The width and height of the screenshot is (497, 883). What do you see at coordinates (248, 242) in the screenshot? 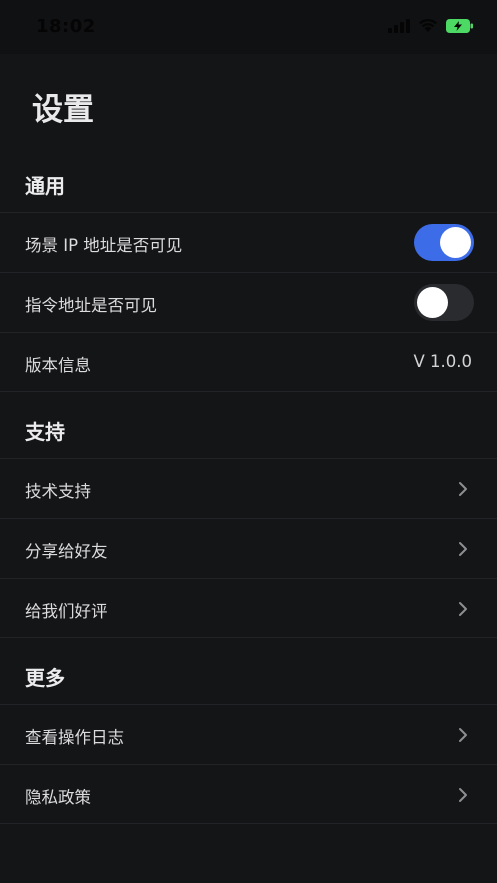
I see `setting-row-scene-ip-visible: 场景 IP 地址是否可见` at bounding box center [248, 242].